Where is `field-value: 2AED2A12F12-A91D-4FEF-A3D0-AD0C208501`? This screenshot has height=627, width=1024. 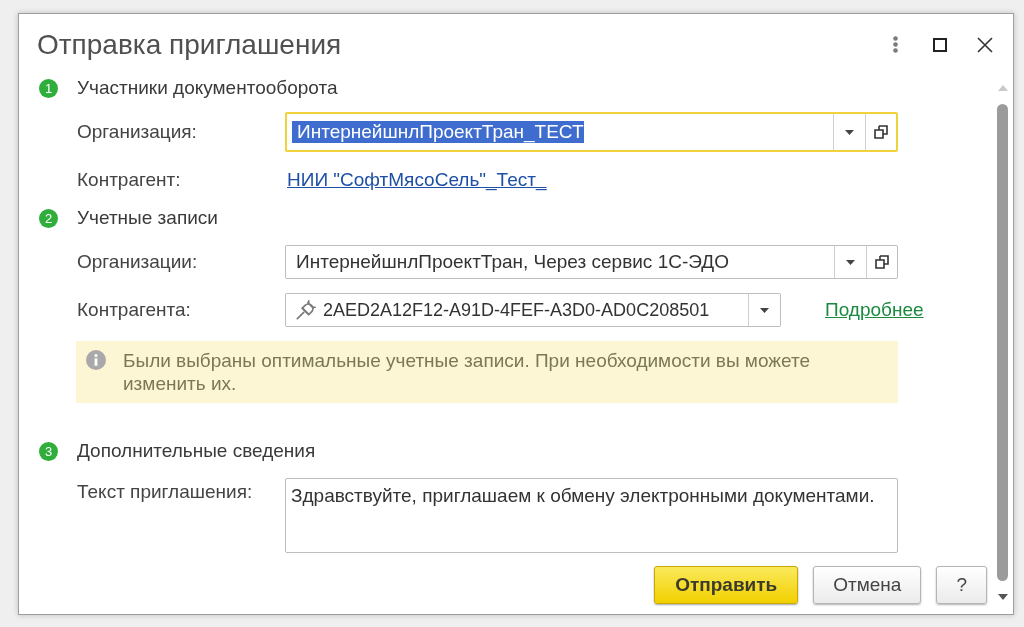 field-value: 2AED2A12F12-A91D-4FEF-A3D0-AD0C208501 is located at coordinates (517, 310).